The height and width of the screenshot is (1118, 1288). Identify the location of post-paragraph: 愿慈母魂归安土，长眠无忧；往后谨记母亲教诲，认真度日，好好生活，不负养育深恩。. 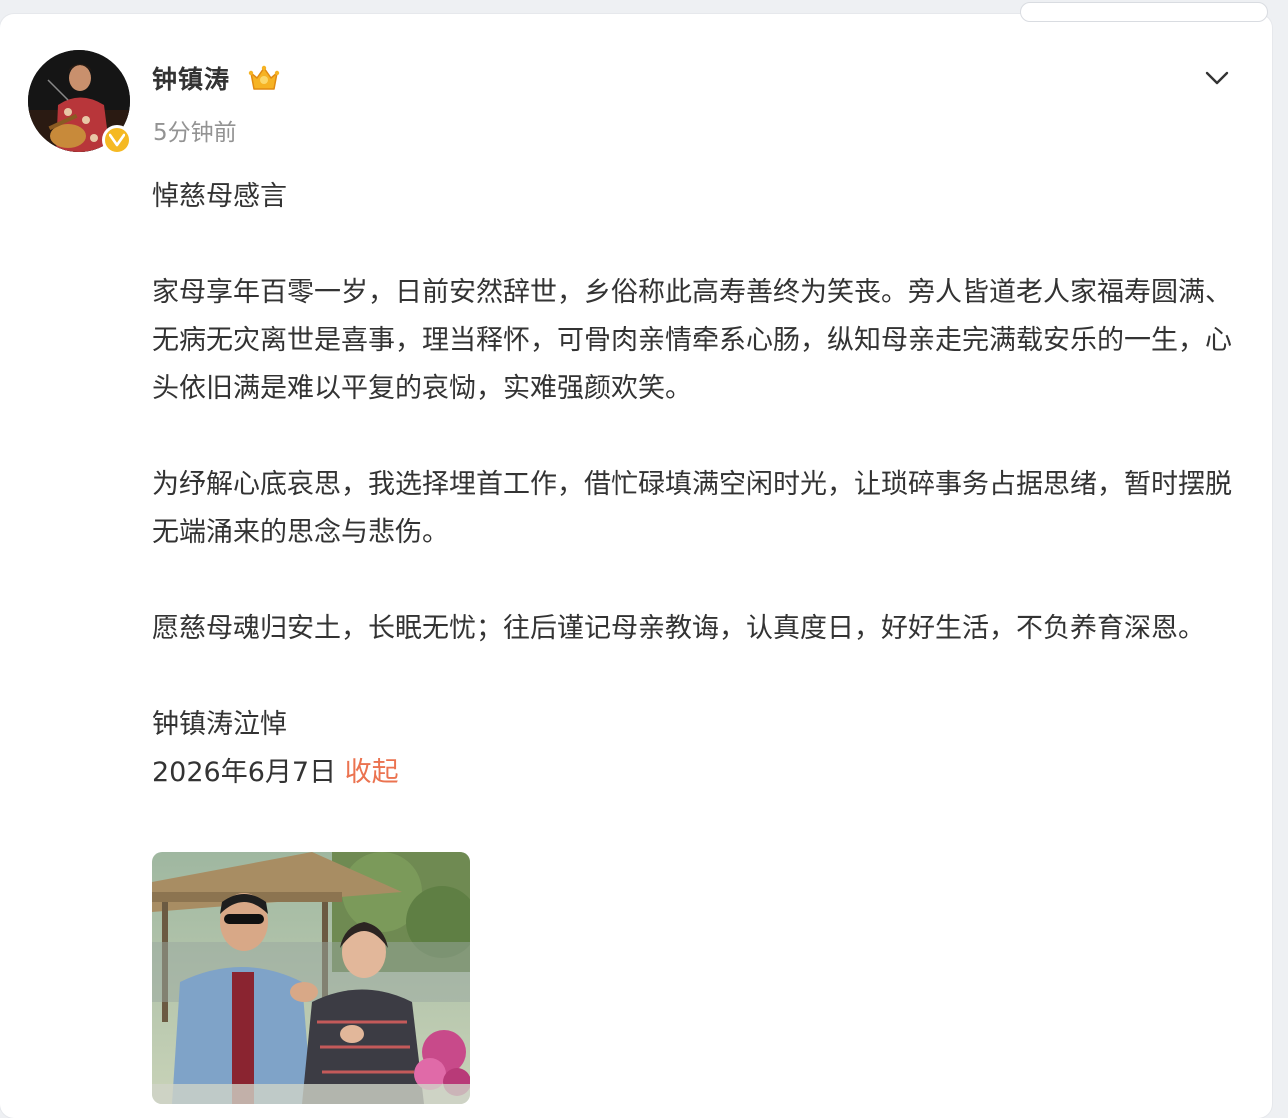
(678, 628).